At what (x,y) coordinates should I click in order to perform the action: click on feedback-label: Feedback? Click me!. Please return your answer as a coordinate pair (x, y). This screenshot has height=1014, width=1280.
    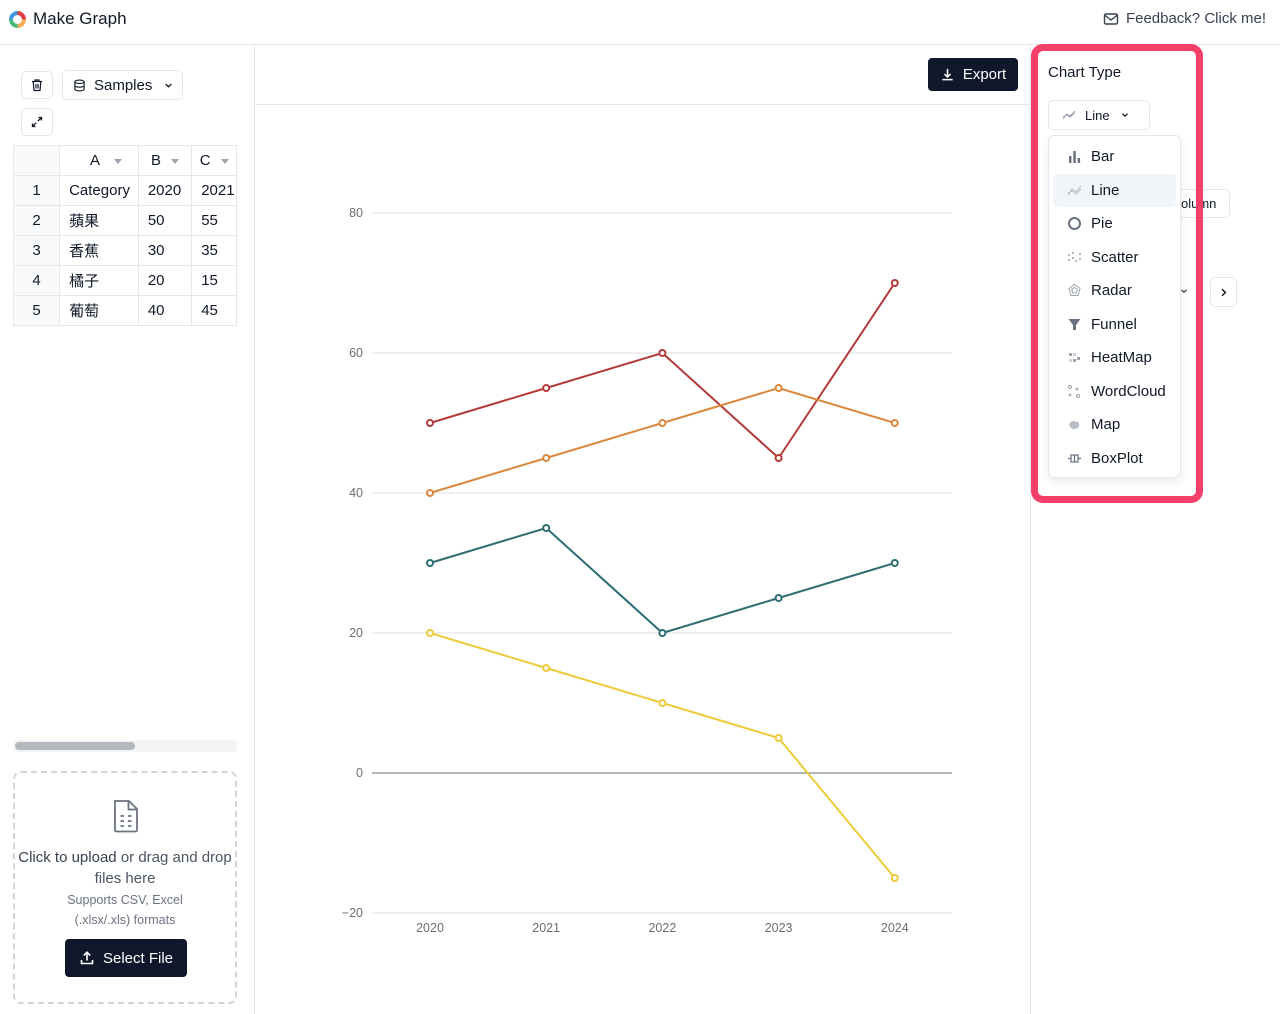
    Looking at the image, I should click on (1195, 18).